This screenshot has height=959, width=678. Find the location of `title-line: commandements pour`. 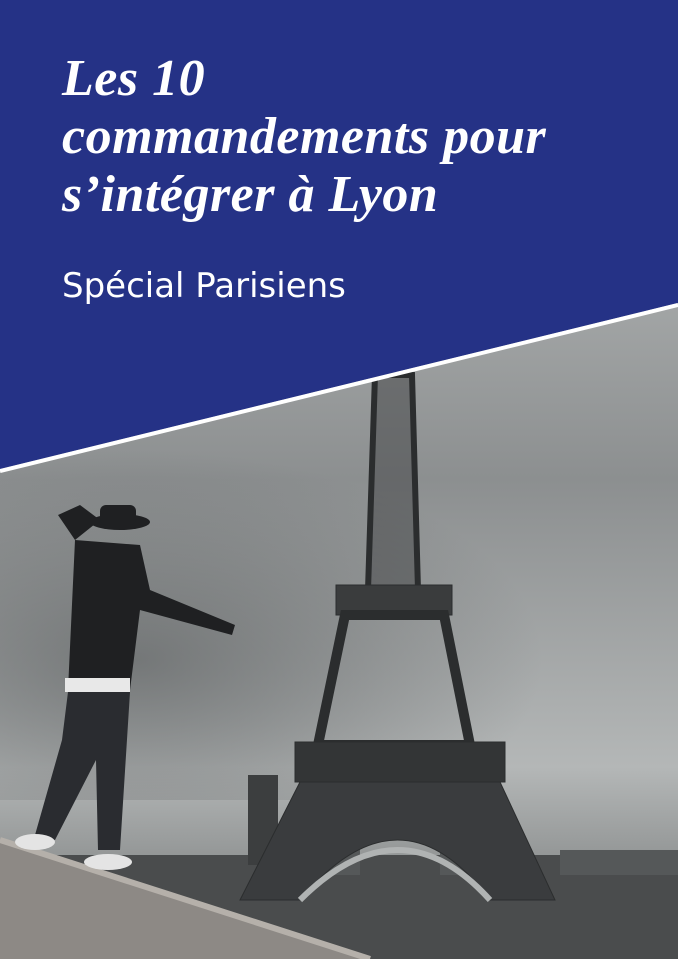

title-line: commandements pour is located at coordinates (304, 136).